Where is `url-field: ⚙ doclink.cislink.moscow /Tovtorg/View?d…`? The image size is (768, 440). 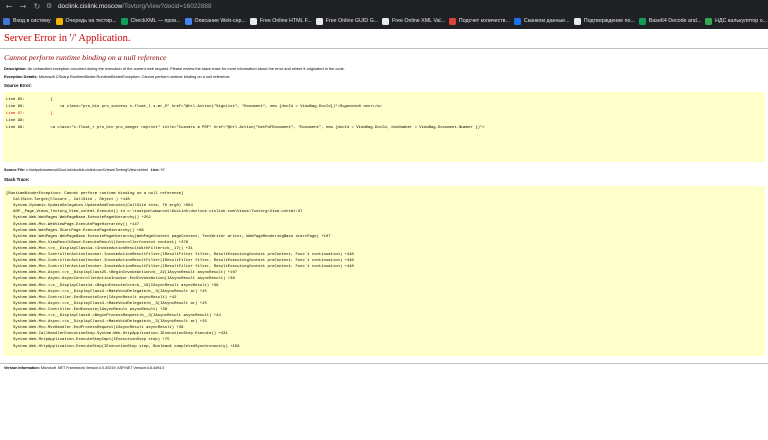
url-field: ⚙ doclink.cislink.moscow /Tovtorg/View?d… is located at coordinates (403, 6).